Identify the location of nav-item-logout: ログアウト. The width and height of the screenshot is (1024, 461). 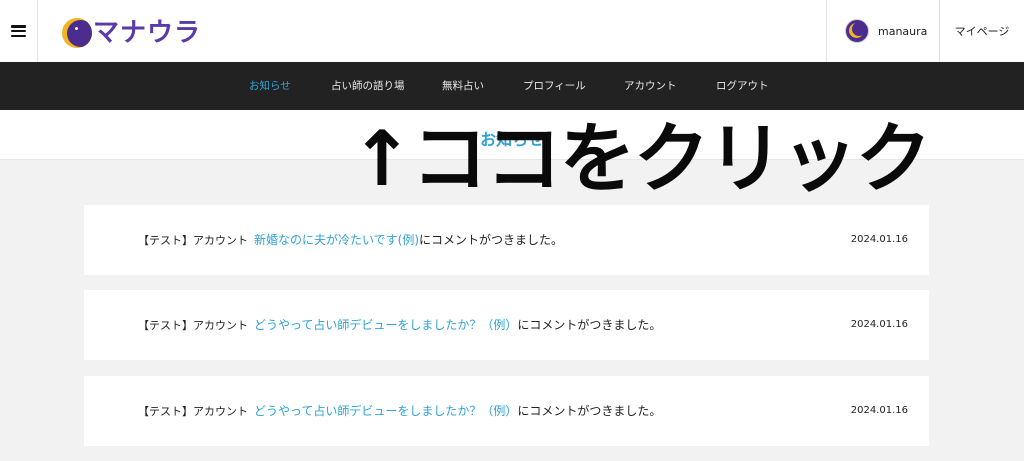
(742, 86).